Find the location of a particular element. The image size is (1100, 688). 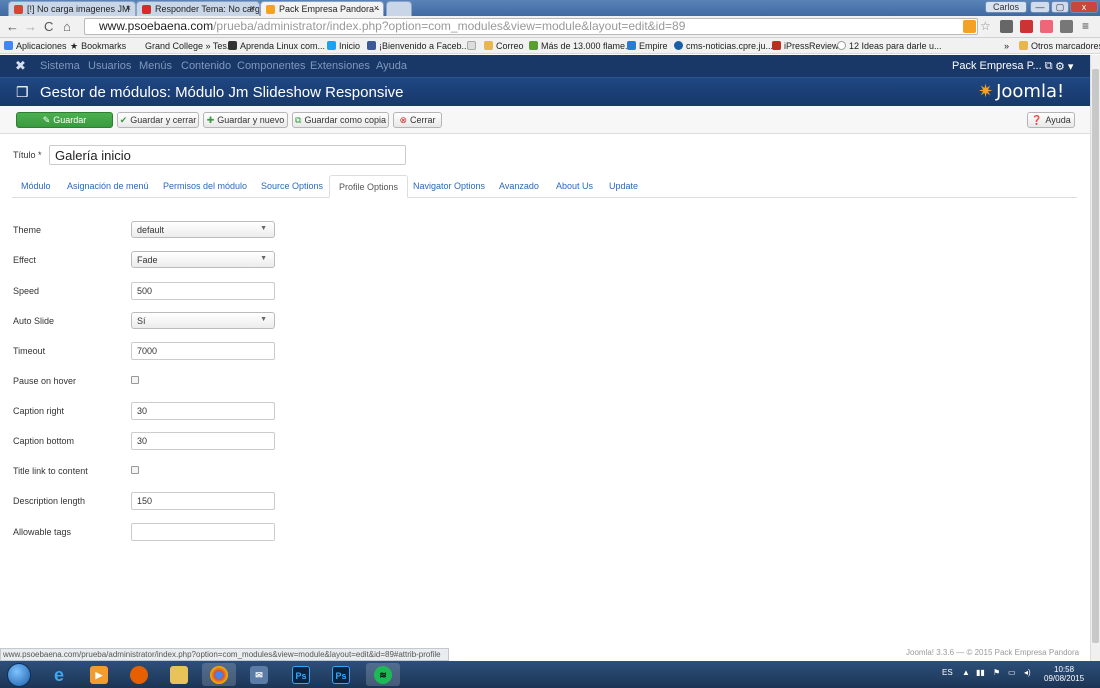

allowable-tags-input is located at coordinates (203, 532).